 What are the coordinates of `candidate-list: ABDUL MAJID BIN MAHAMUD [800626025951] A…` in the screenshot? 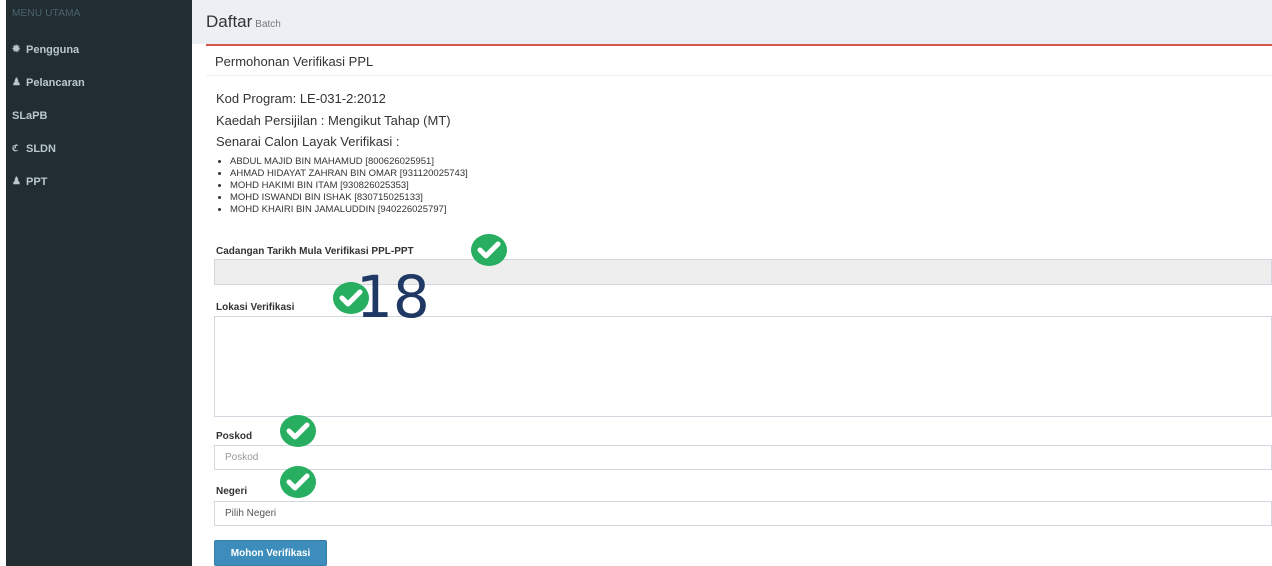 It's located at (349, 186).